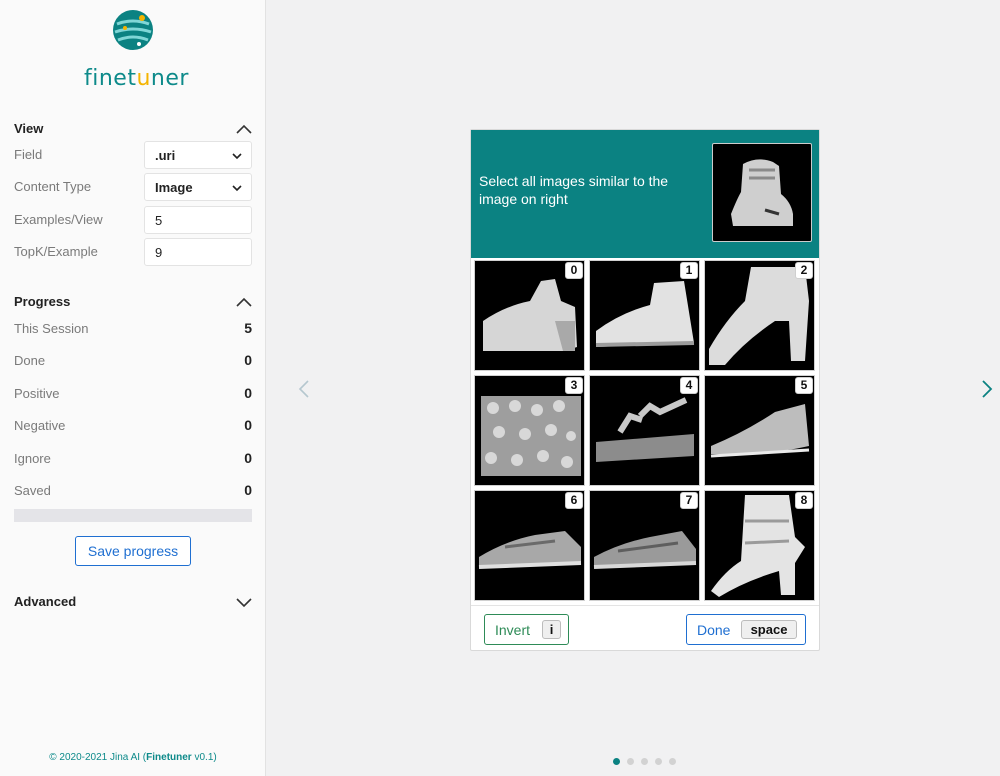 This screenshot has width=1000, height=776. What do you see at coordinates (98, 757) in the screenshot?
I see `footer-copyright: © 2020-2021 Jina AI (` at bounding box center [98, 757].